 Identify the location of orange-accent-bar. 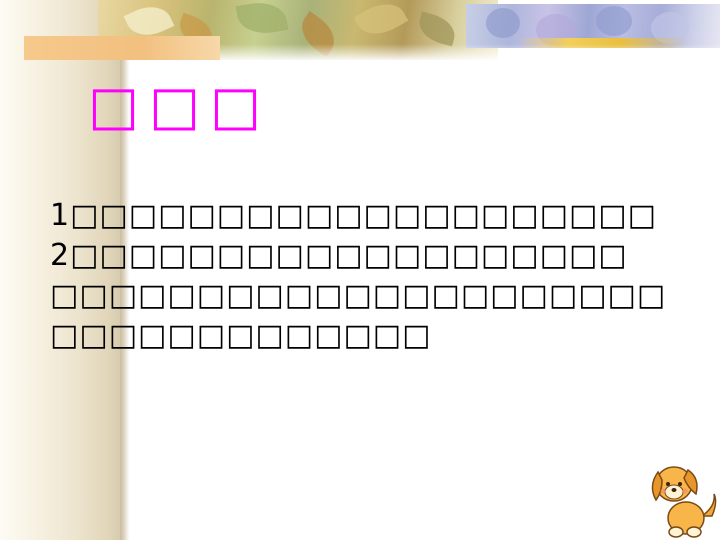
(122, 48).